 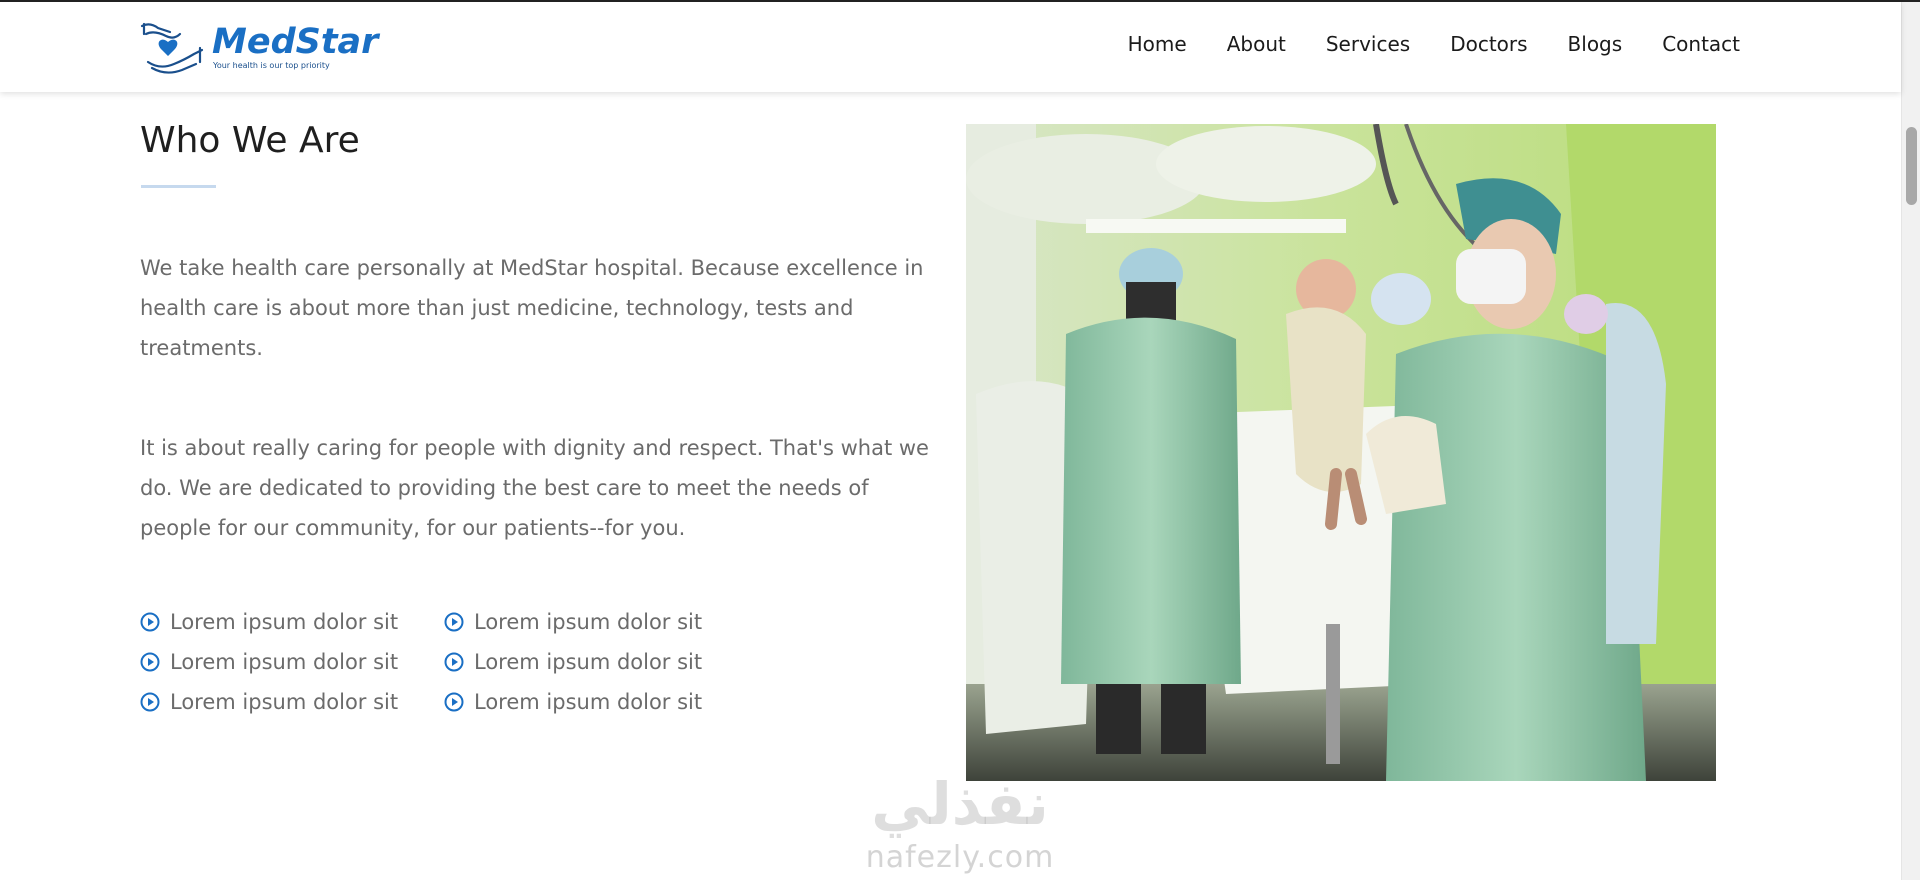 I want to click on section-title: Who We Are, so click(x=250, y=140).